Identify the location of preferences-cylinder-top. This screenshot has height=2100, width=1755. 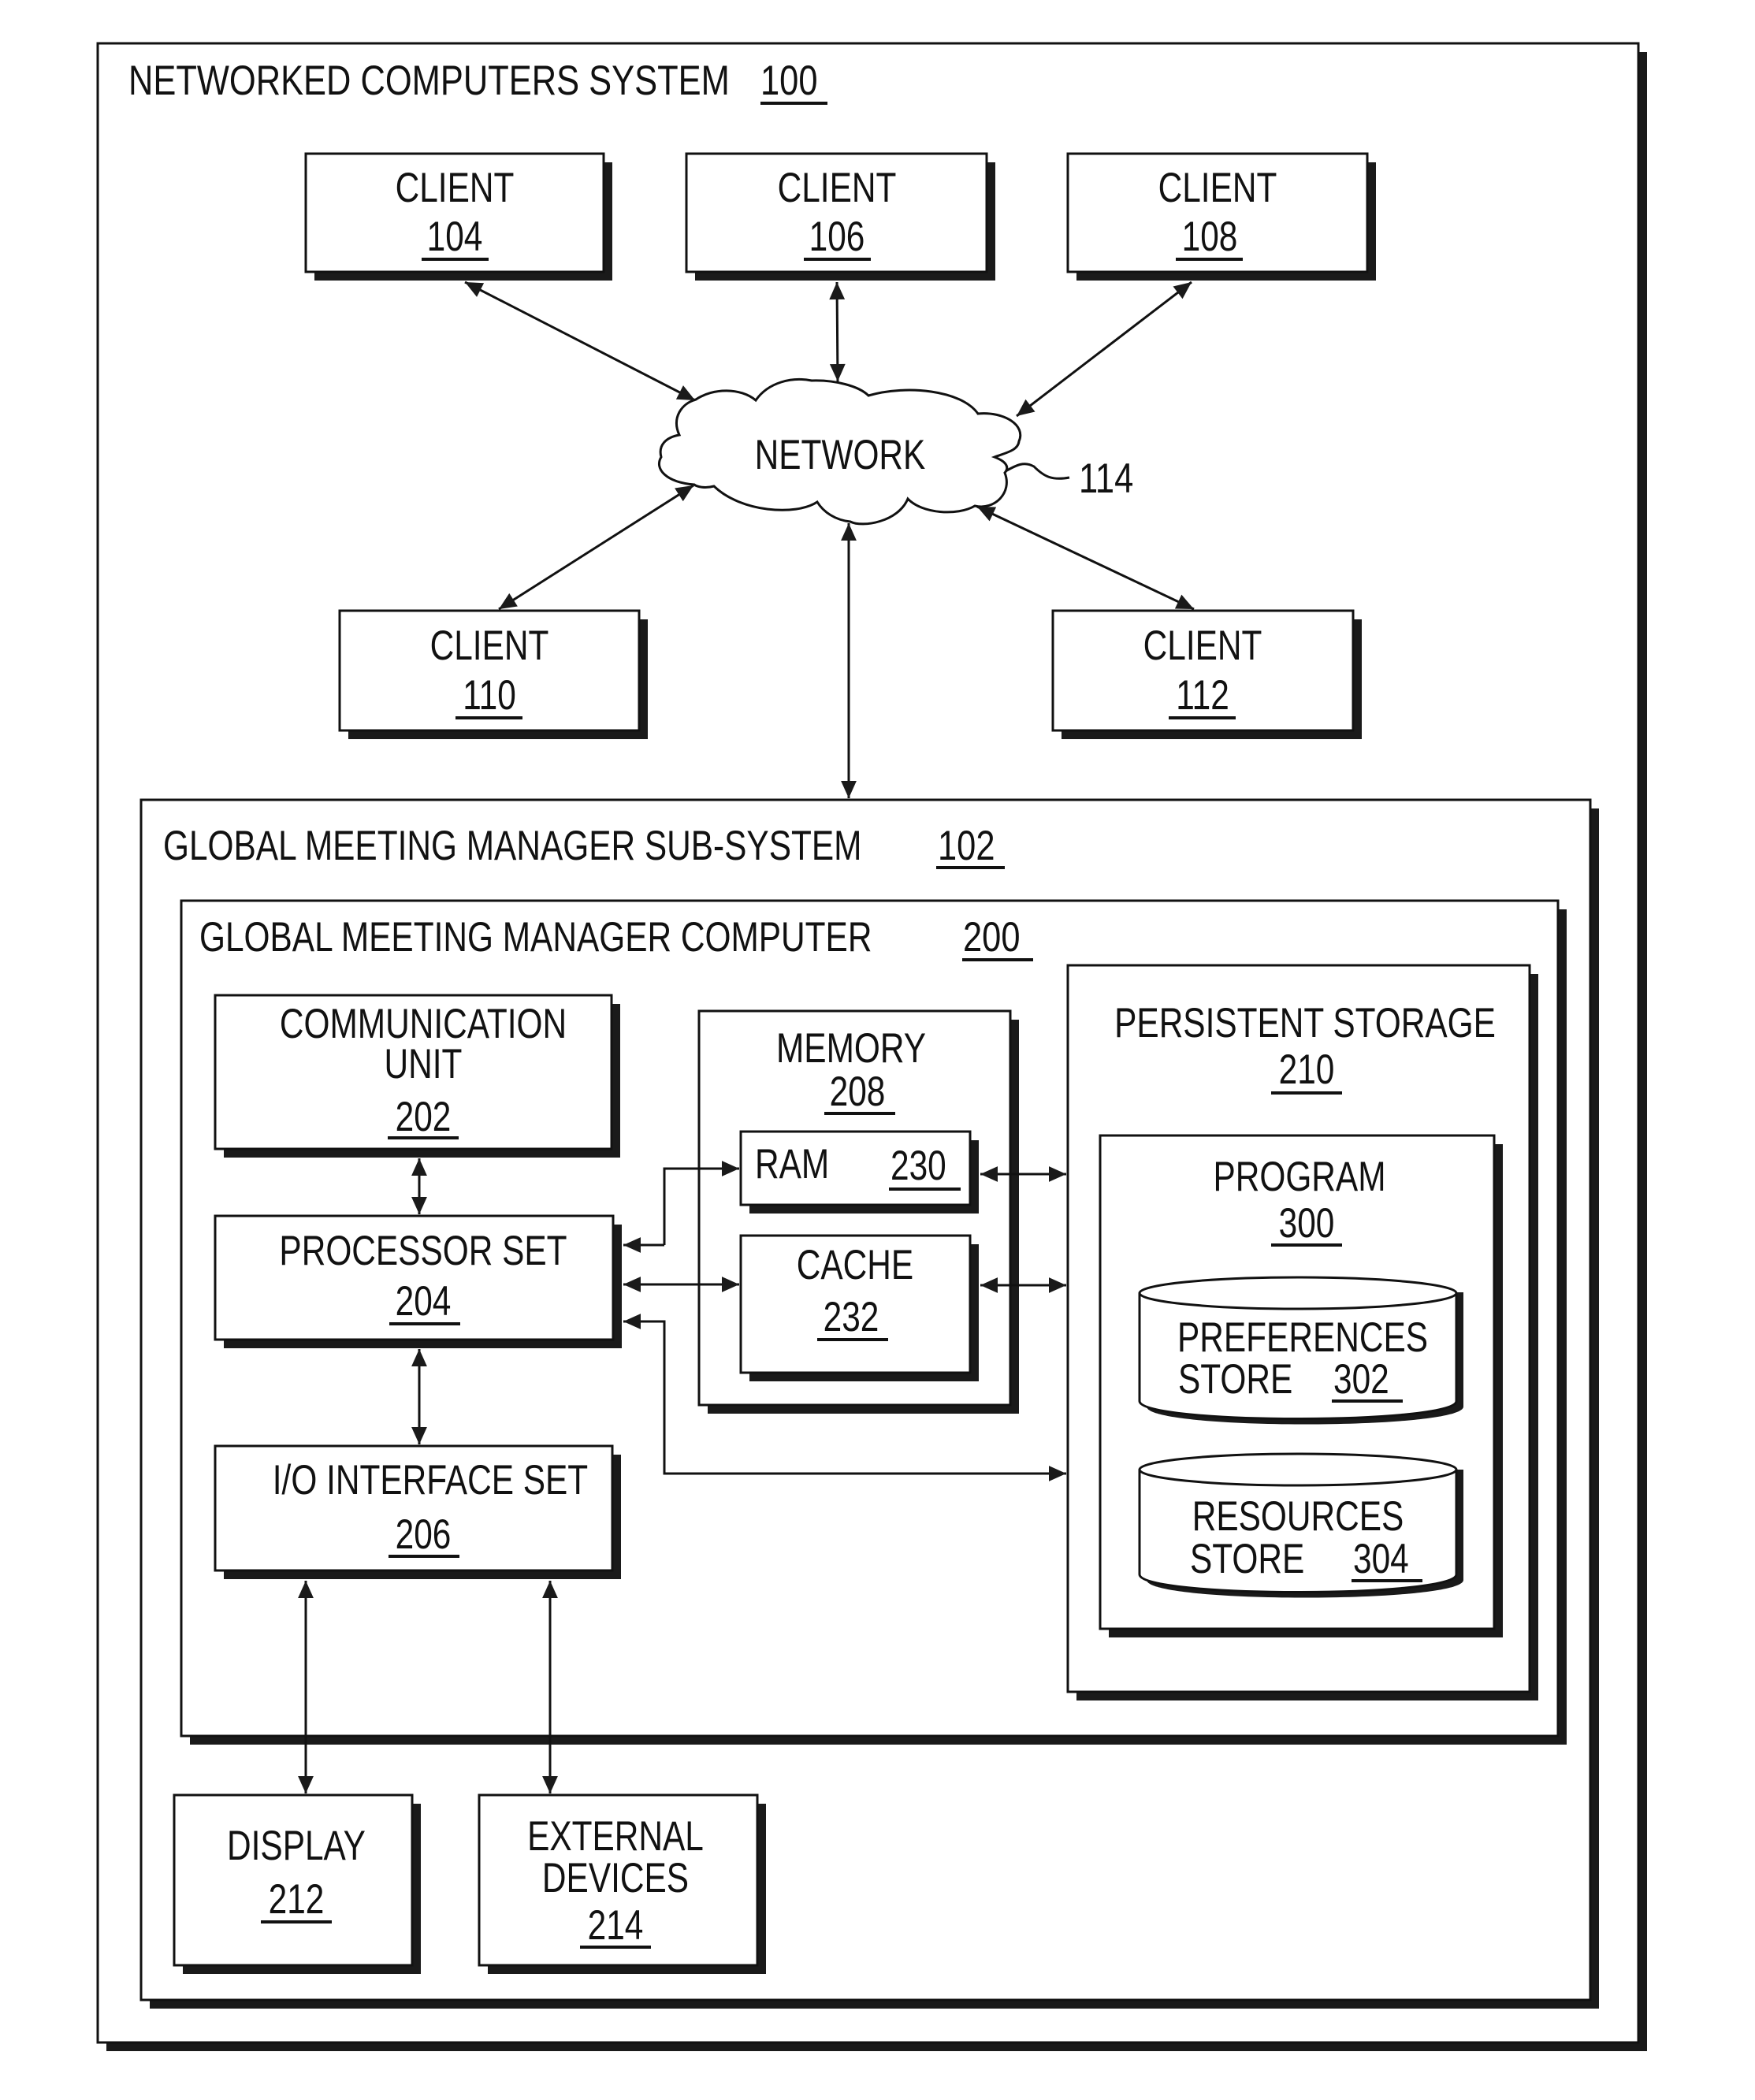
(1298, 1293).